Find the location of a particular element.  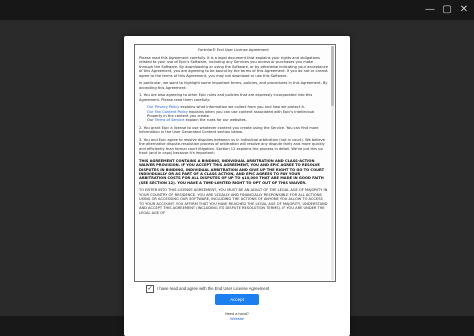

window-titlebar: — ▢ ✕ is located at coordinates (237, 10).